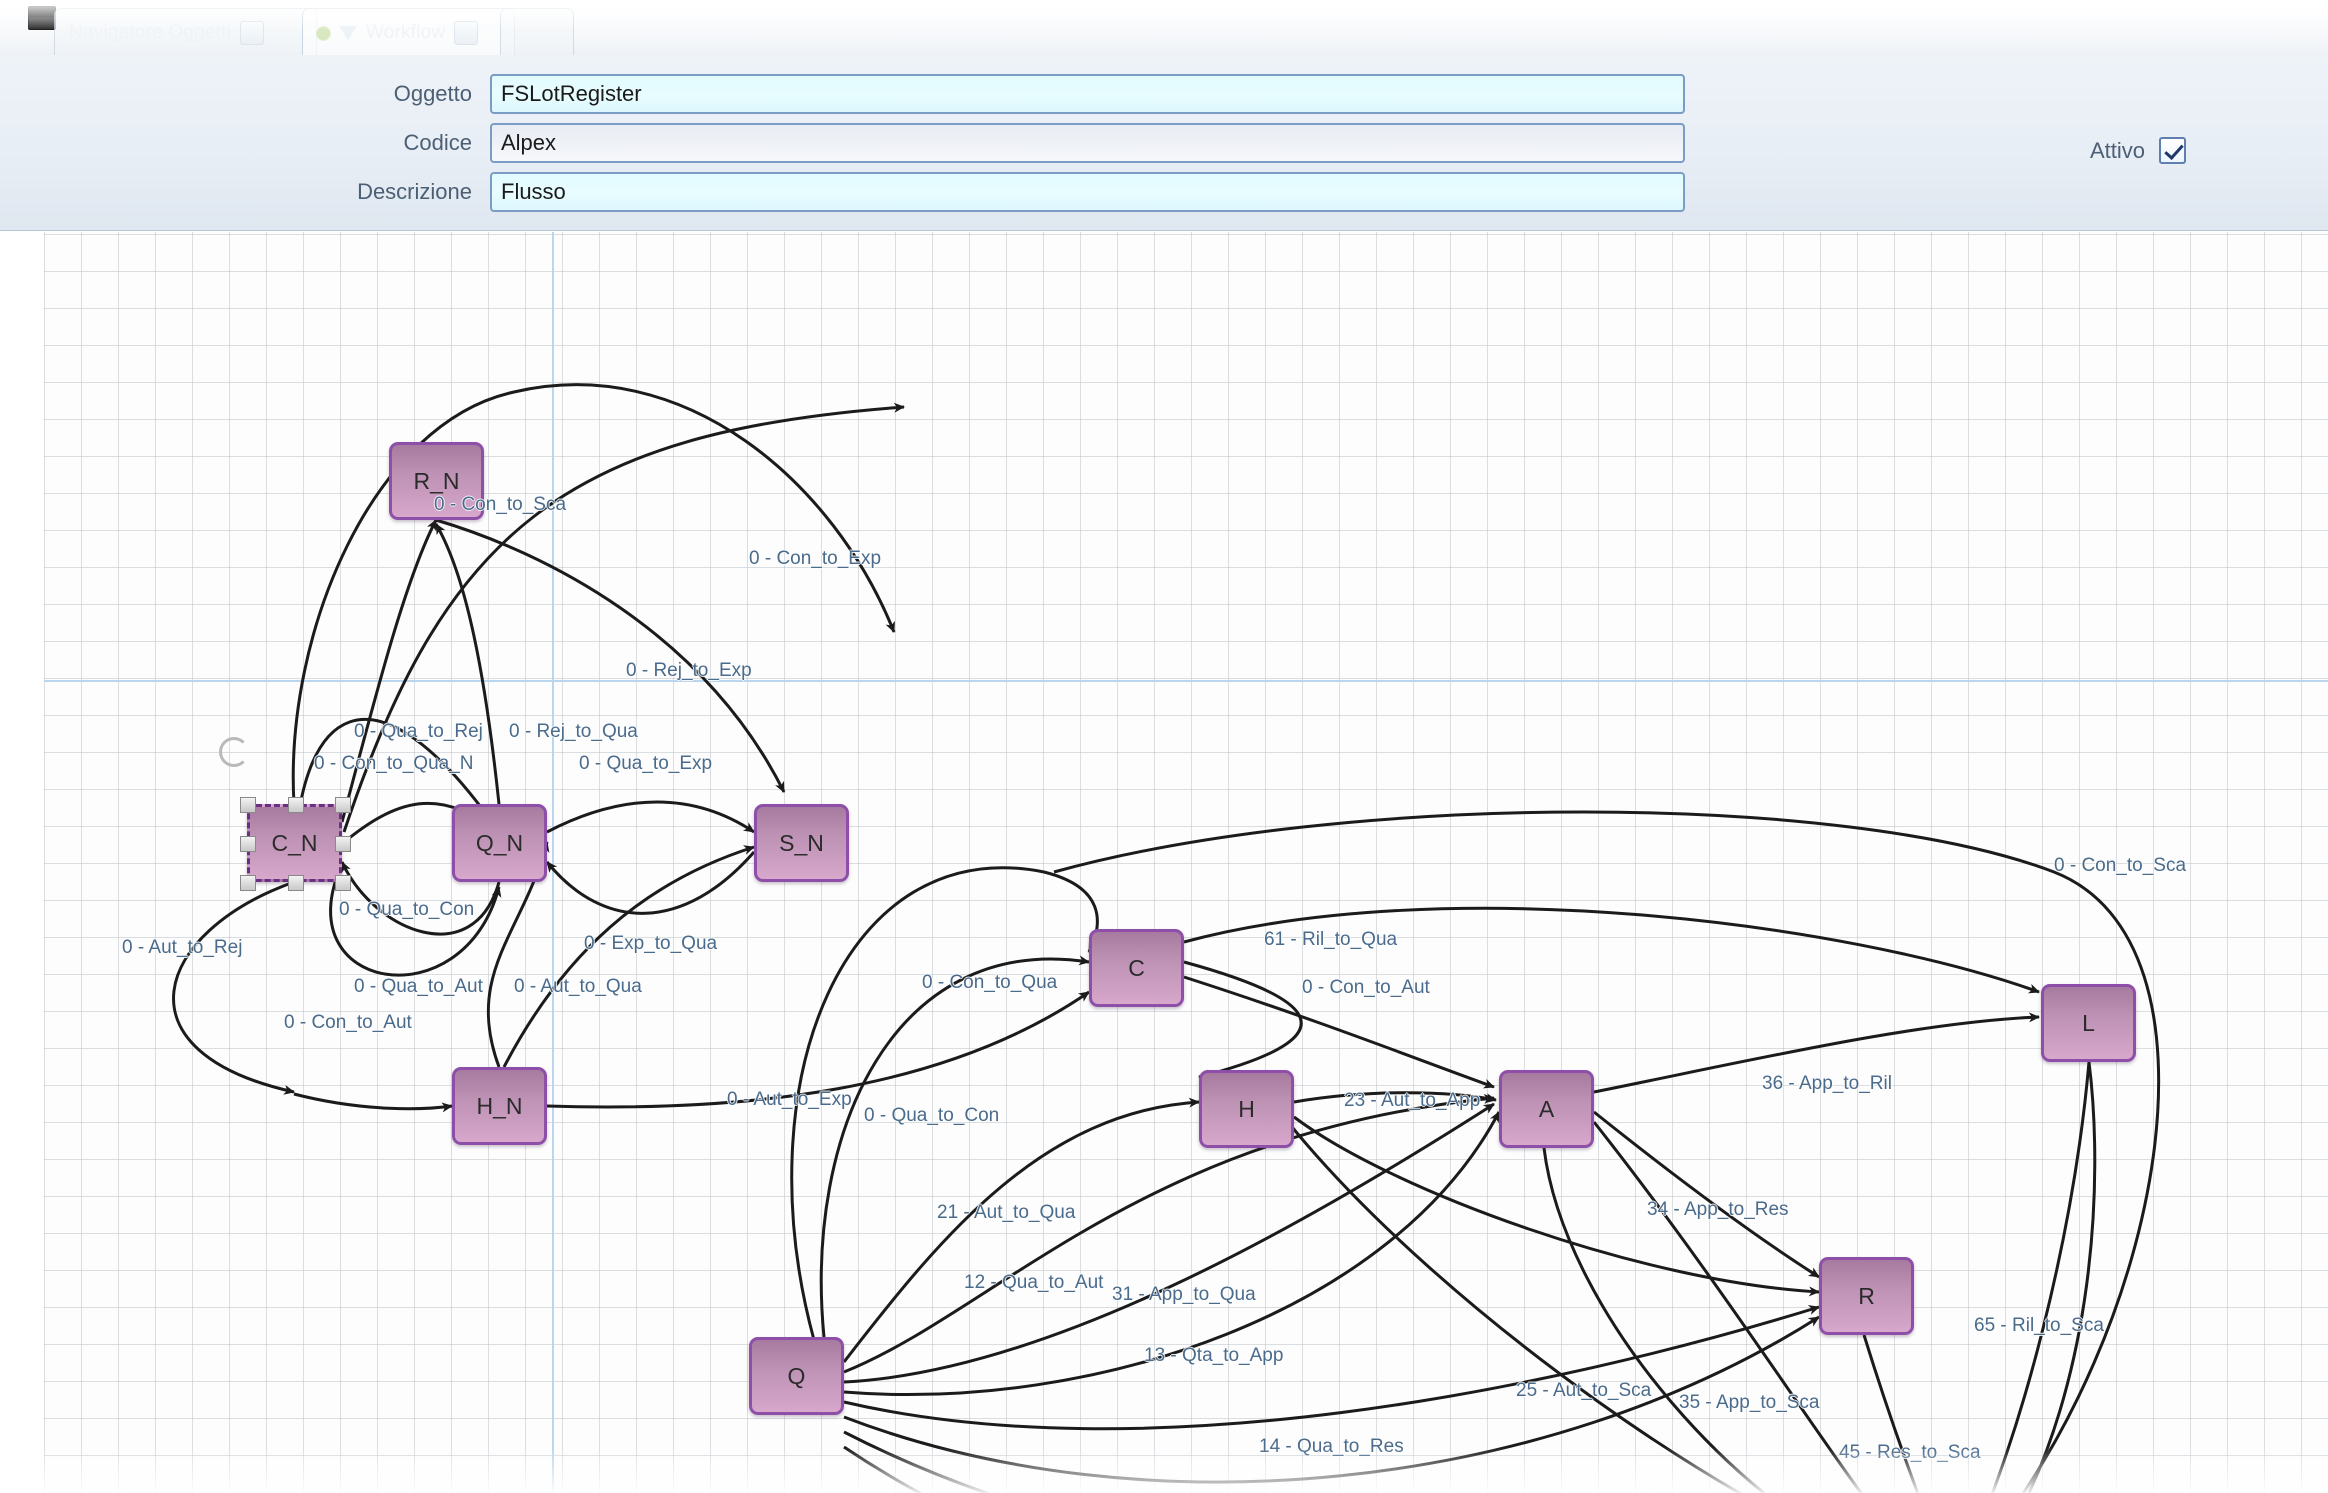 The height and width of the screenshot is (1493, 2328). What do you see at coordinates (815, 559) in the screenshot?
I see `edge-label: 0 - Con_to_Exp` at bounding box center [815, 559].